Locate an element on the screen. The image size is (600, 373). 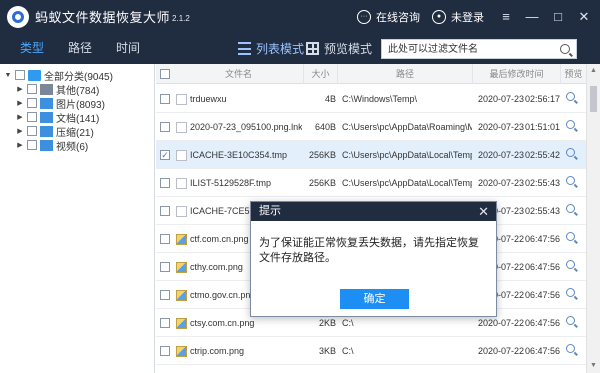
tree-item-videos: ▶ 视频(6) is located at coordinates (52, 145).